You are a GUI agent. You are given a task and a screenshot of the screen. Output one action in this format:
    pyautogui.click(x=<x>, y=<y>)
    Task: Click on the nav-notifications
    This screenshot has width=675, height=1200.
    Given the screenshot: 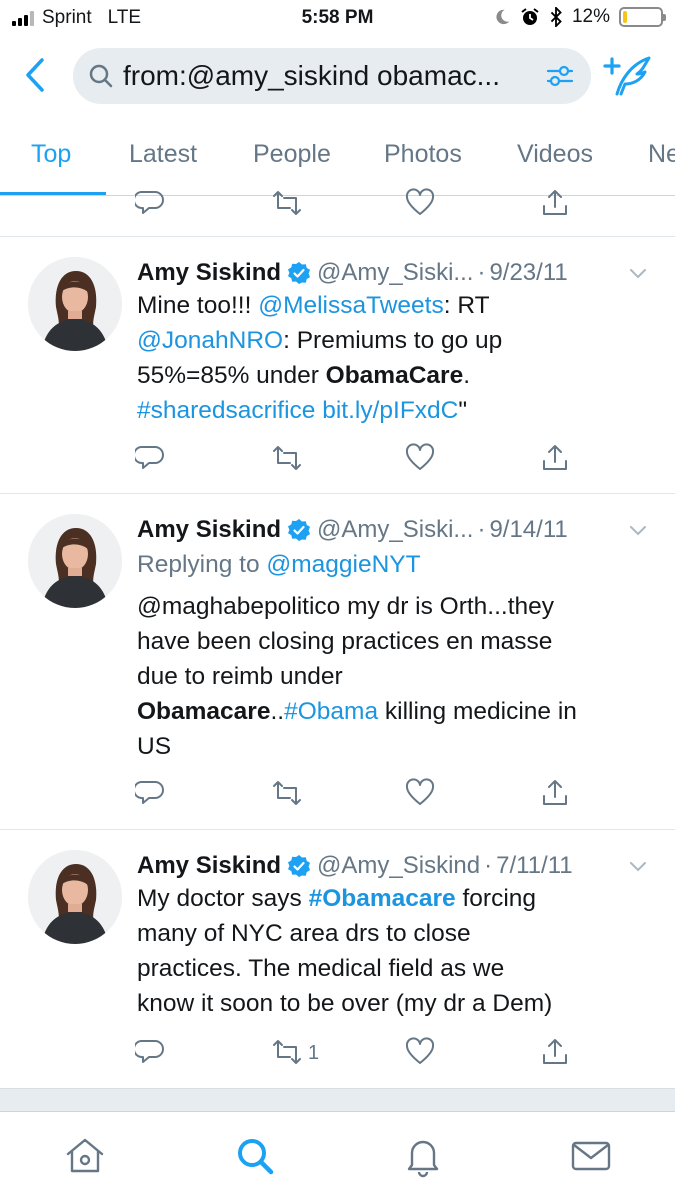 What is the action you would take?
    pyautogui.click(x=423, y=1156)
    